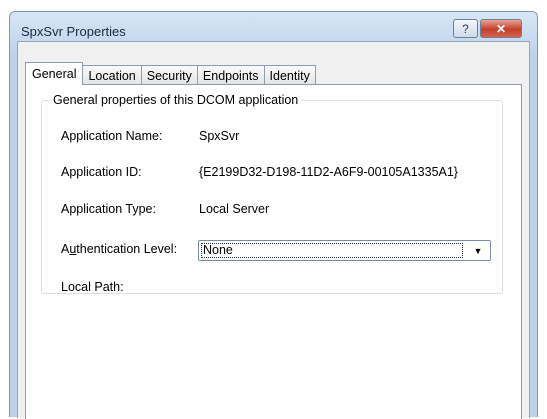 This screenshot has width=547, height=419. I want to click on tab-security: Security, so click(169, 75).